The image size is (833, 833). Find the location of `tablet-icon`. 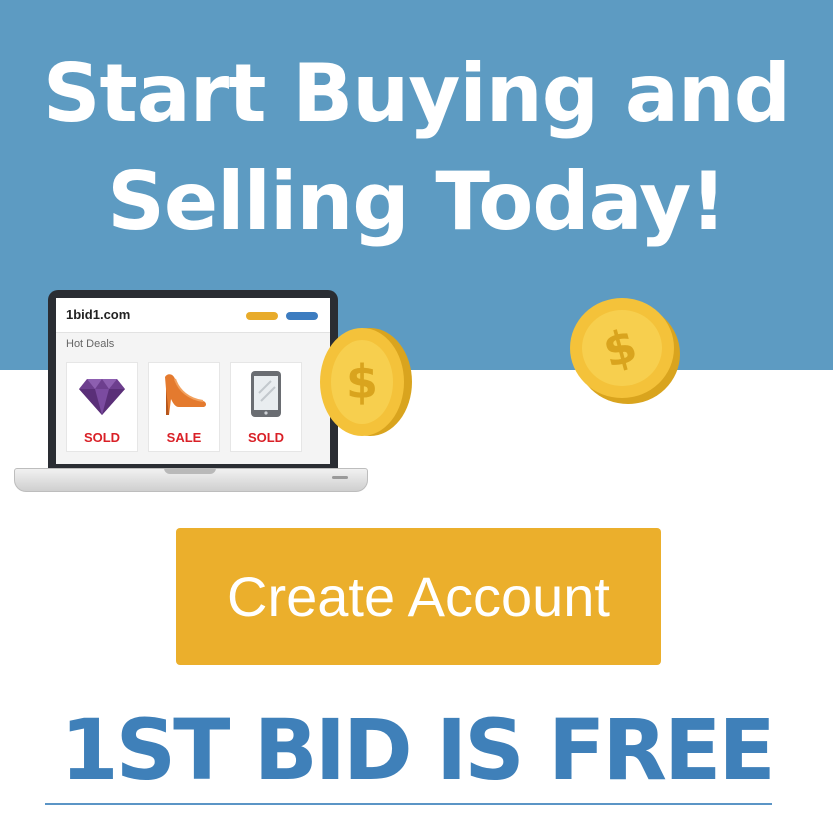

tablet-icon is located at coordinates (266, 394).